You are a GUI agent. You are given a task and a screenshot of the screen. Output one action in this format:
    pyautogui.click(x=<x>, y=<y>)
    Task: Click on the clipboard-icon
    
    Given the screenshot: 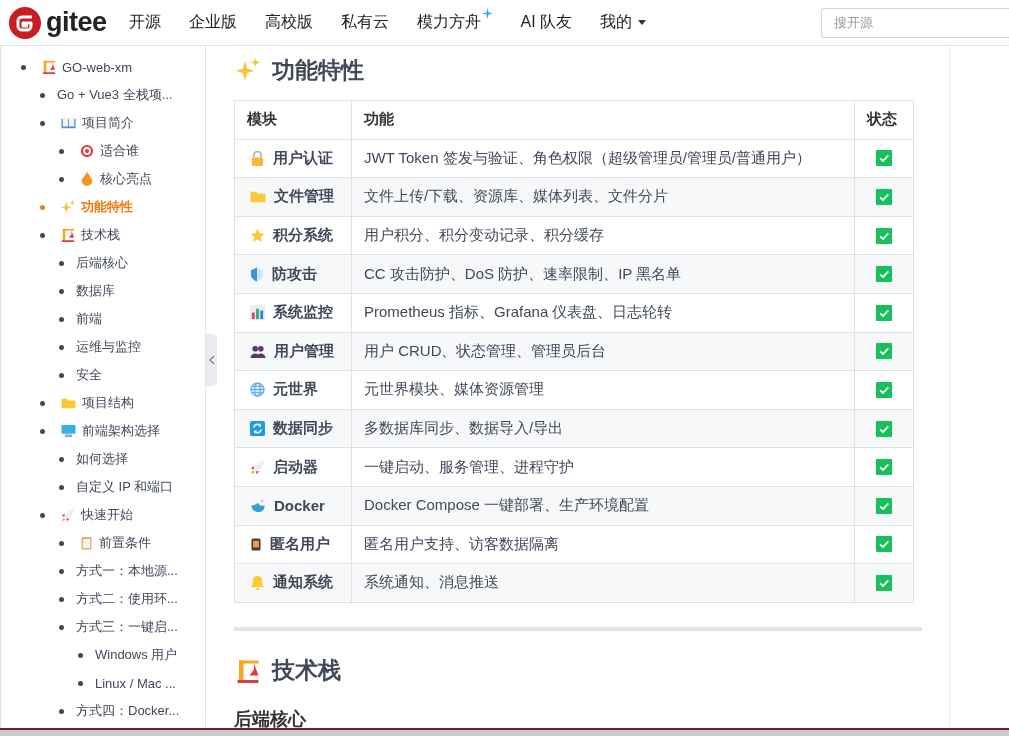 What is the action you would take?
    pyautogui.click(x=86, y=543)
    